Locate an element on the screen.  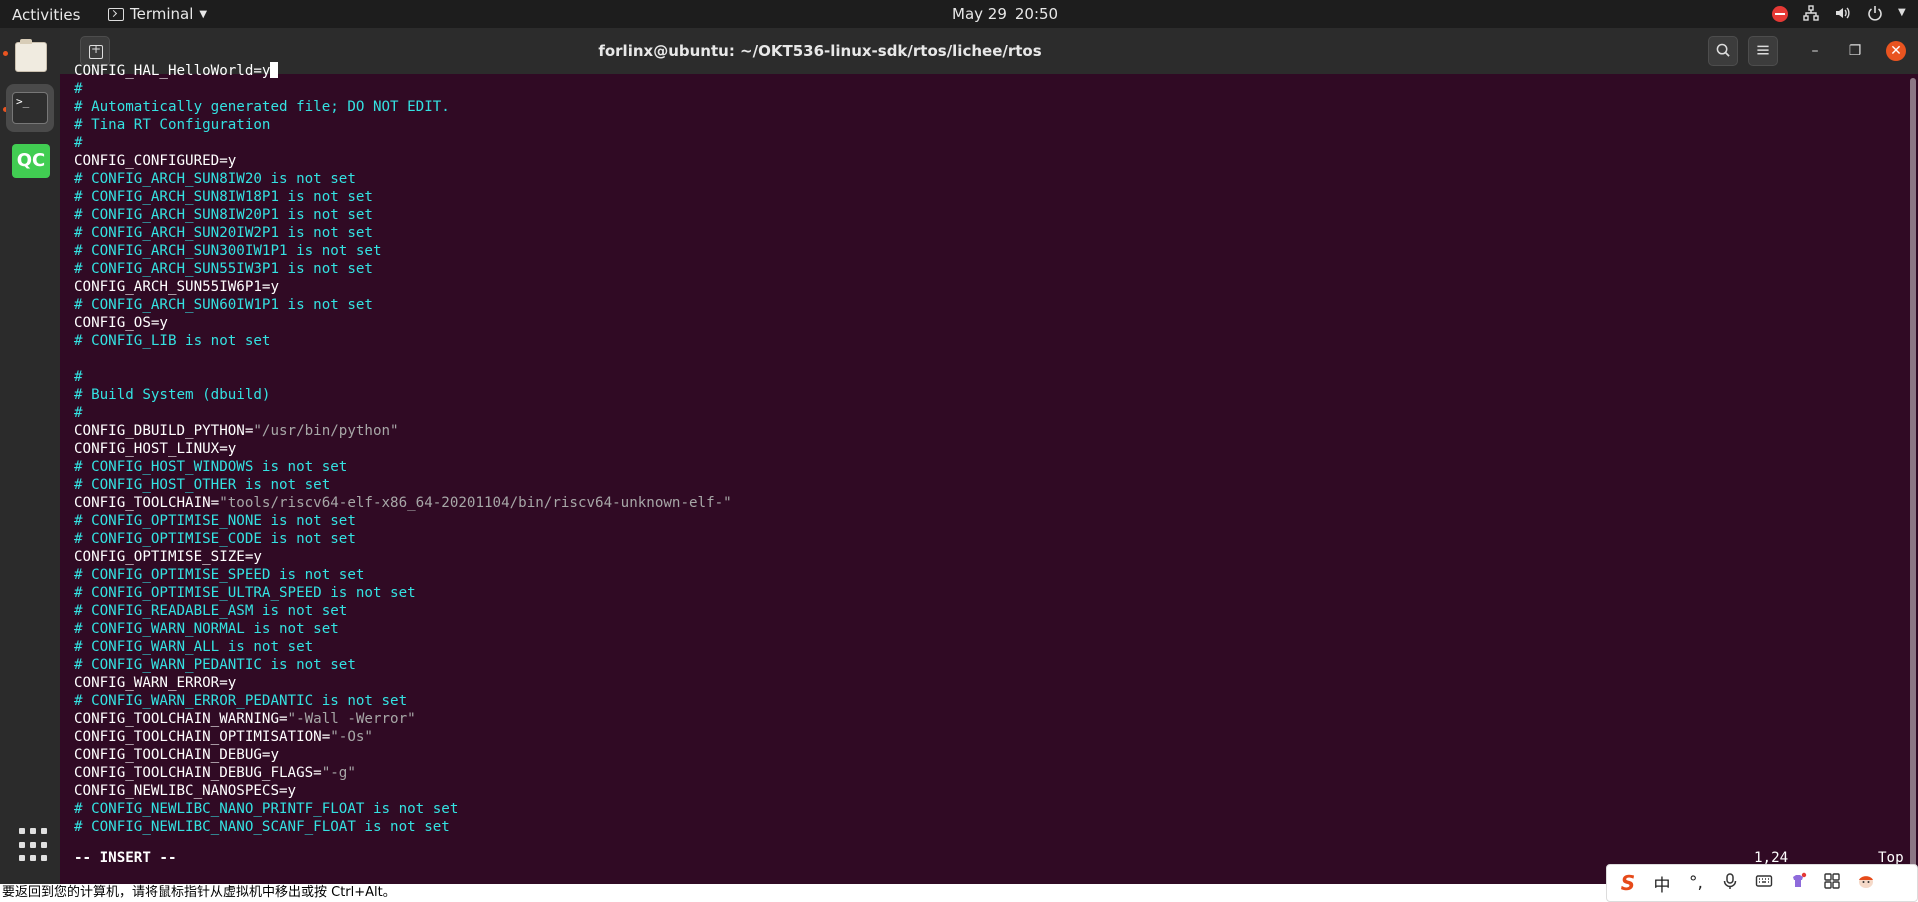
ime-logo: S is located at coordinates (1628, 883).